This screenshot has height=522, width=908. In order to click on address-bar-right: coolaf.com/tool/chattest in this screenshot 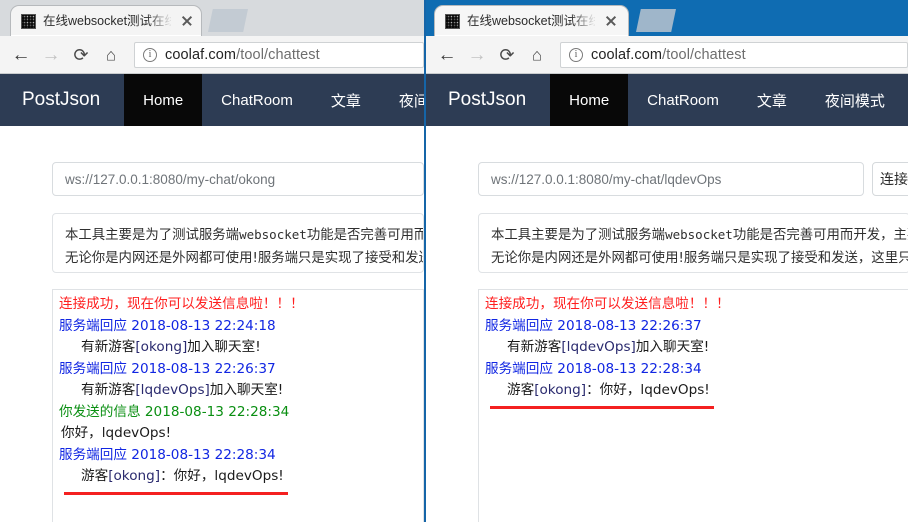, I will do `click(734, 54)`.